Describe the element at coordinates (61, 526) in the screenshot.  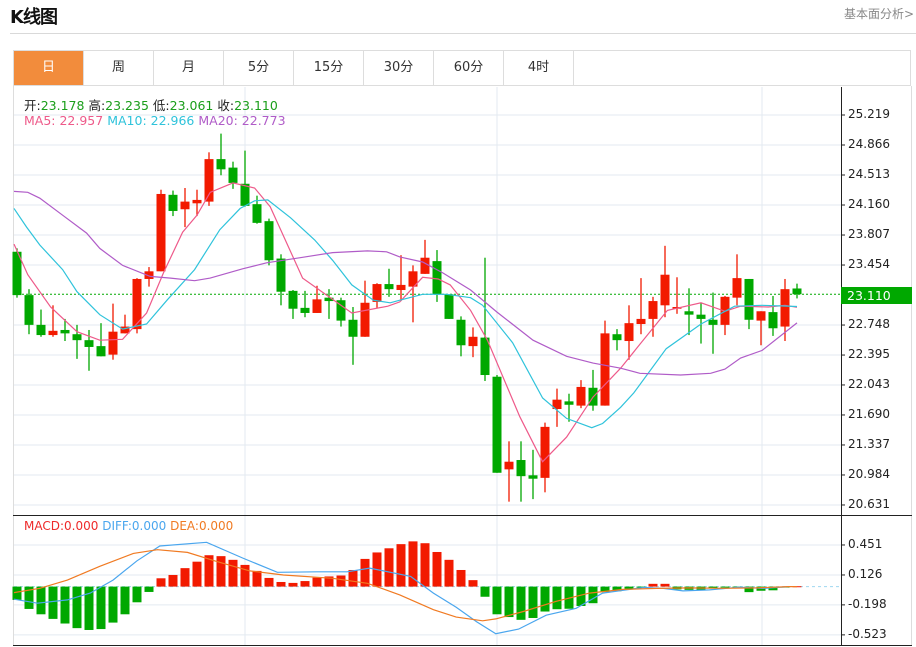
I see `macd-legend-value: MACD:0.000` at that location.